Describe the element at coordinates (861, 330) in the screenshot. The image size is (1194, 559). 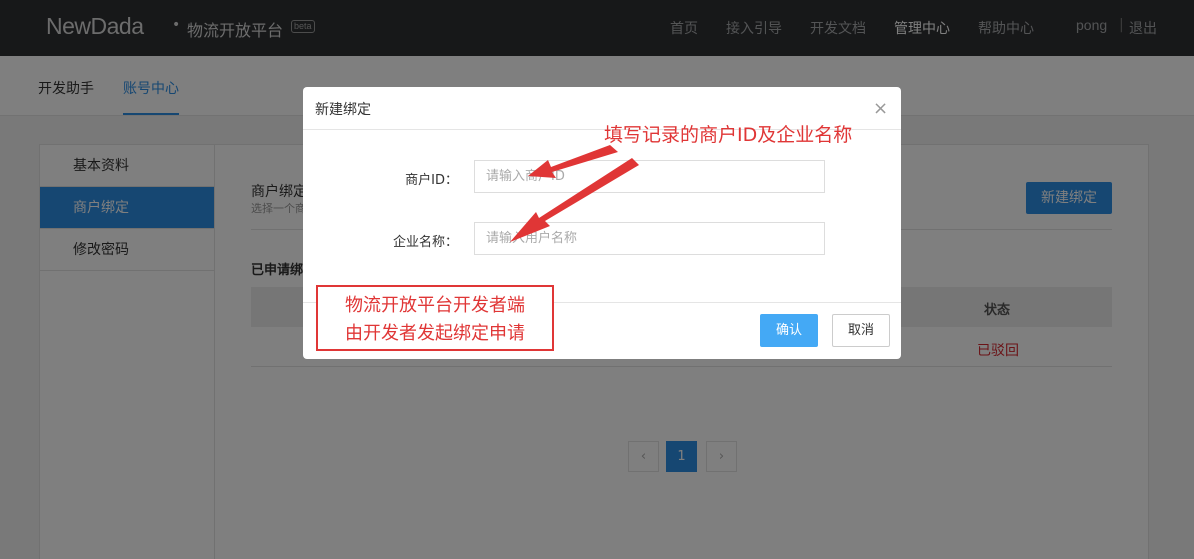
I see `cancel-button: 取消` at that location.